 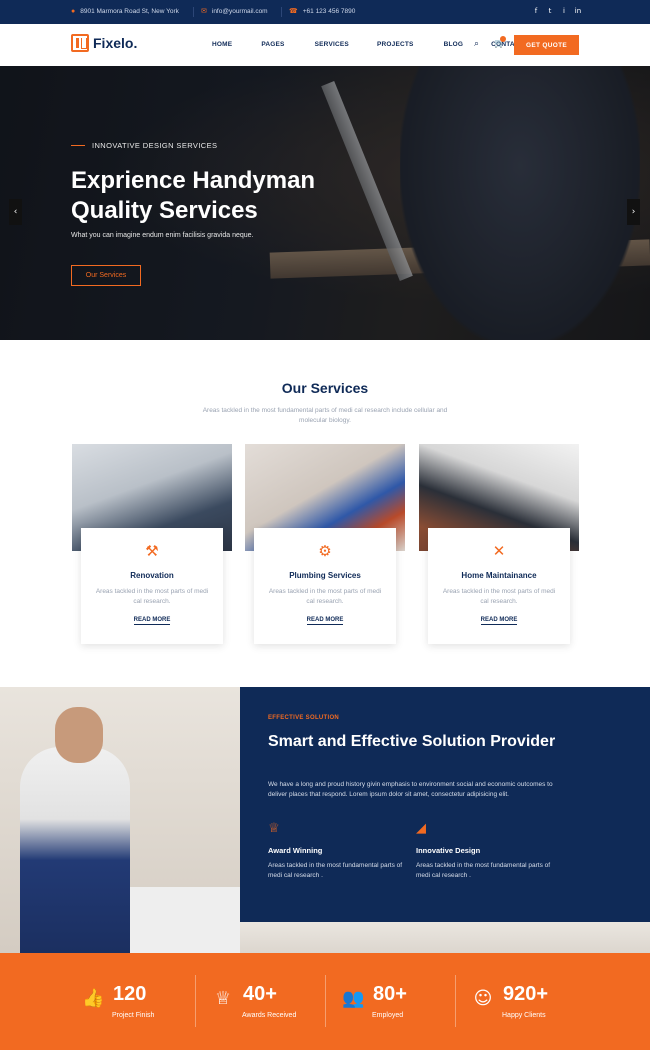 I want to click on stat-awards-received: ♕ 40+ Awards Received, so click(x=277, y=1001).